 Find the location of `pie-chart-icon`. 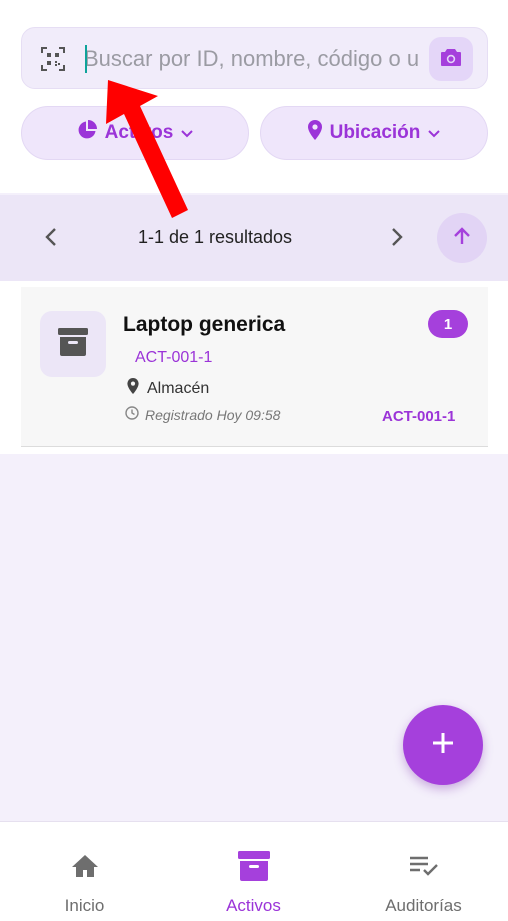

pie-chart-icon is located at coordinates (87, 133).